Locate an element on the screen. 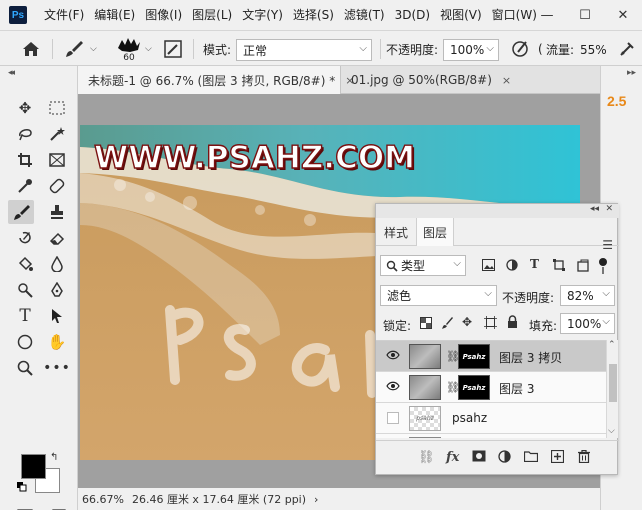 Image resolution: width=642 pixels, height=510 pixels. magic-wand-icon is located at coordinates (57, 134).